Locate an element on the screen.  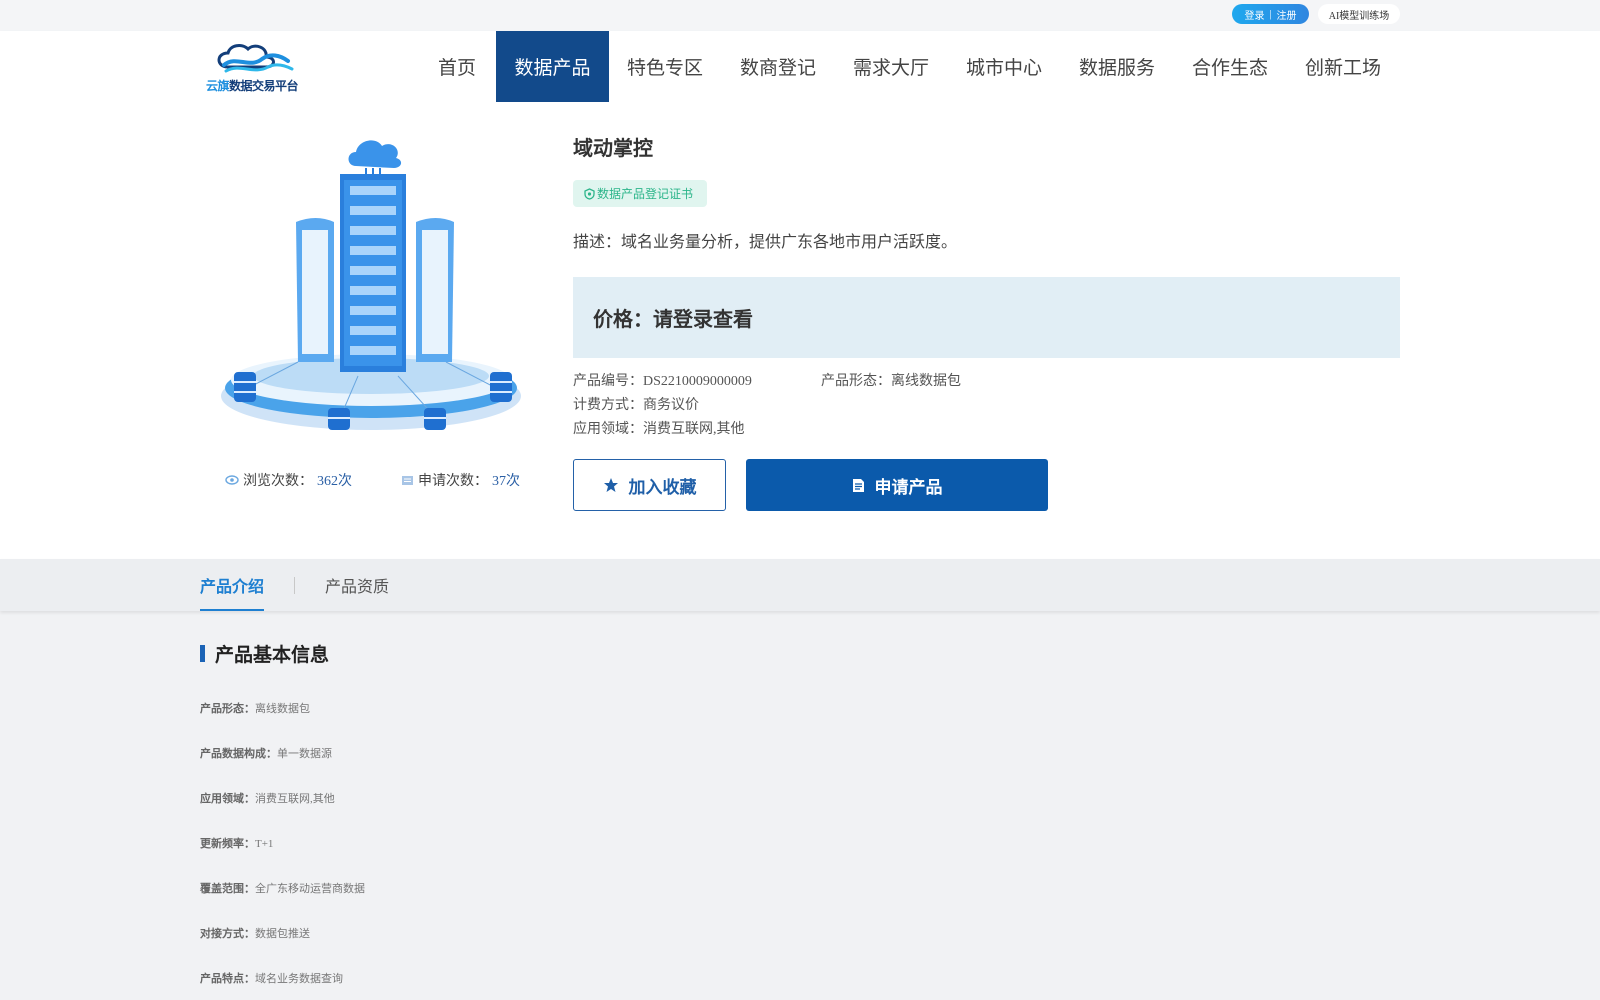
info-key: 产品数据构成： is located at coordinates (238, 754).